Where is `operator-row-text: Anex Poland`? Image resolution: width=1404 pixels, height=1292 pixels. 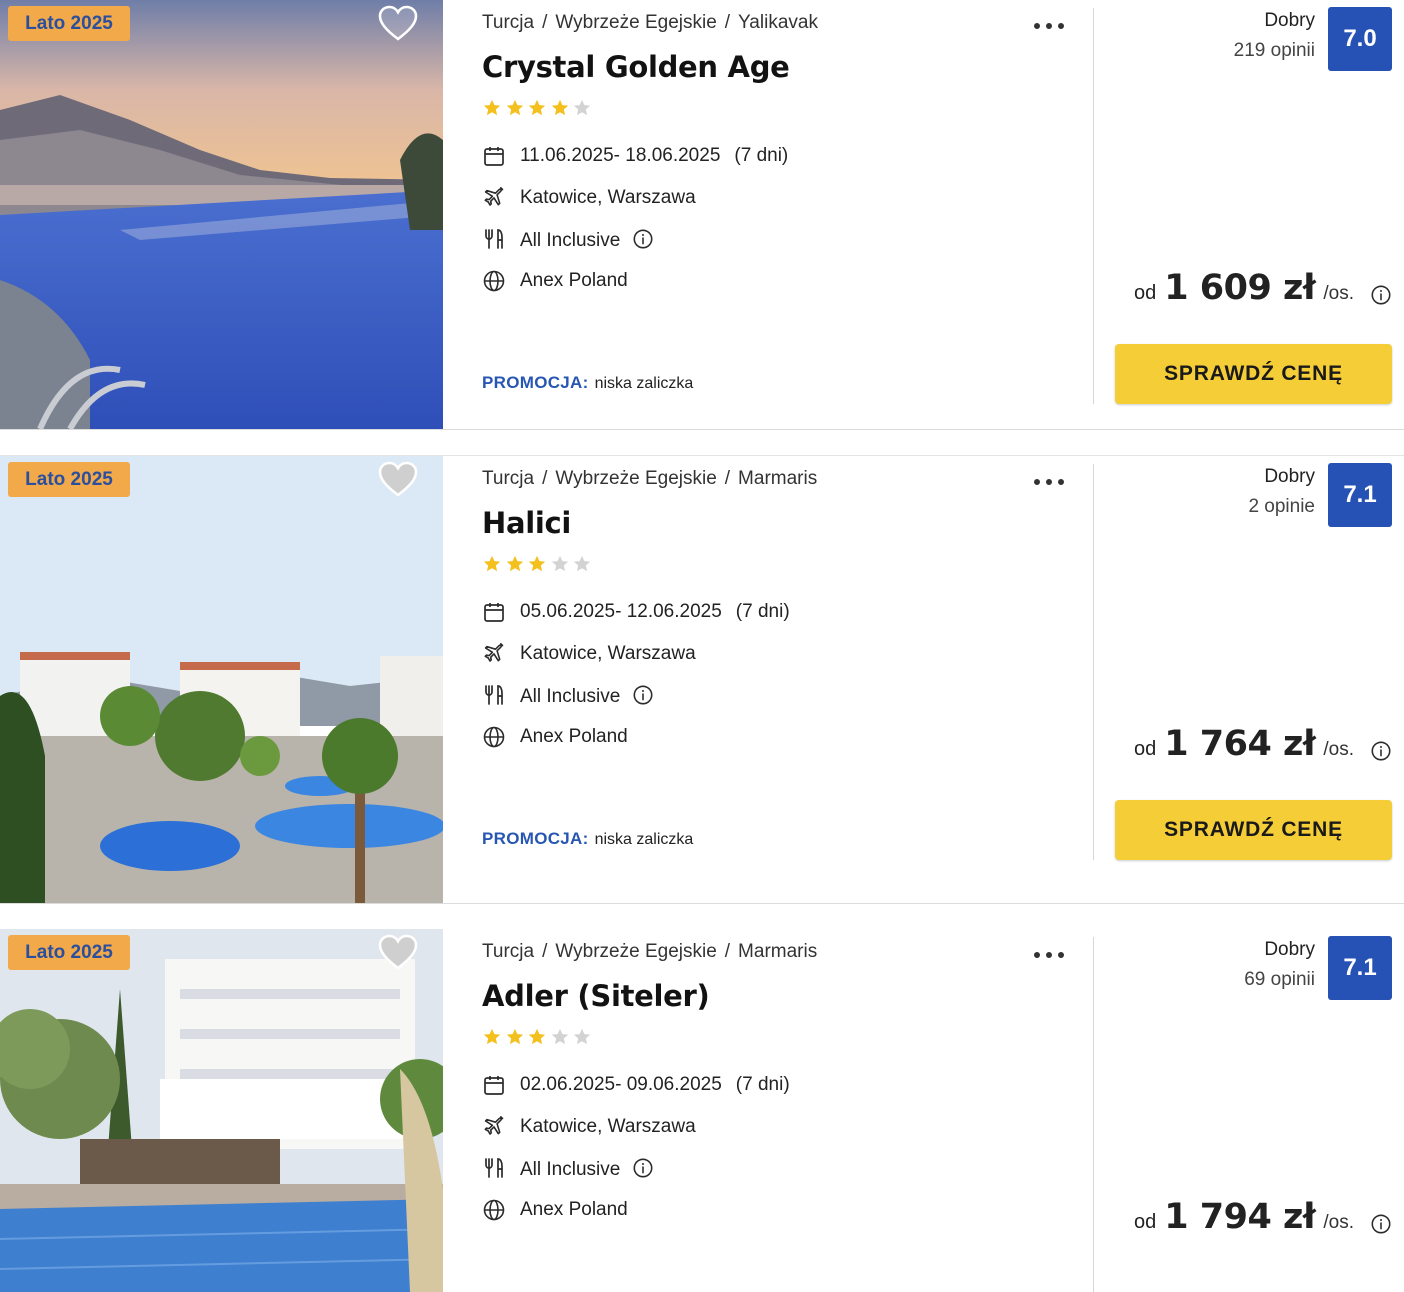 operator-row-text: Anex Poland is located at coordinates (574, 1210).